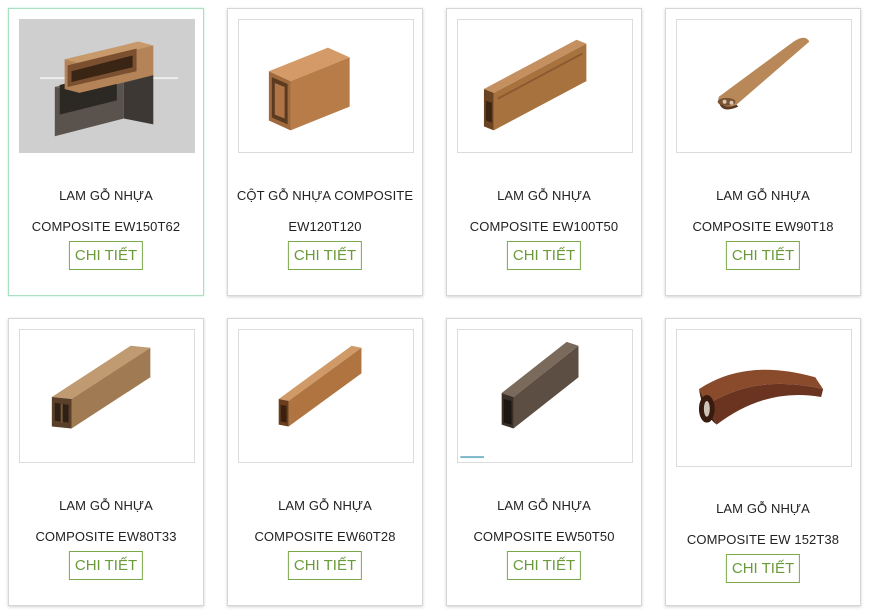  I want to click on product-card: LAM GỖ NHỰA COMPOSITE EW60T28 CHI TIẾT, so click(325, 462).